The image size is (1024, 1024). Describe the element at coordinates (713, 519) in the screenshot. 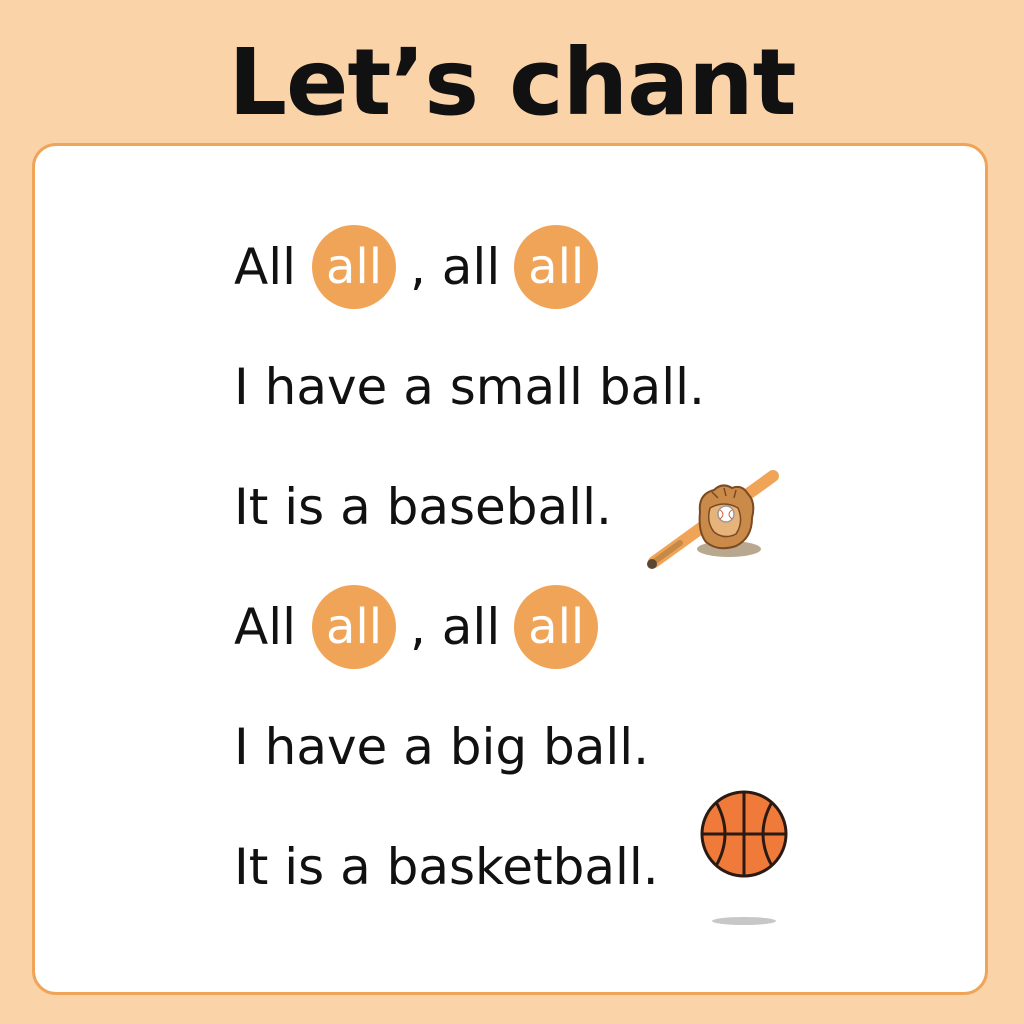

I see `baseball-bat-glove-icon` at that location.